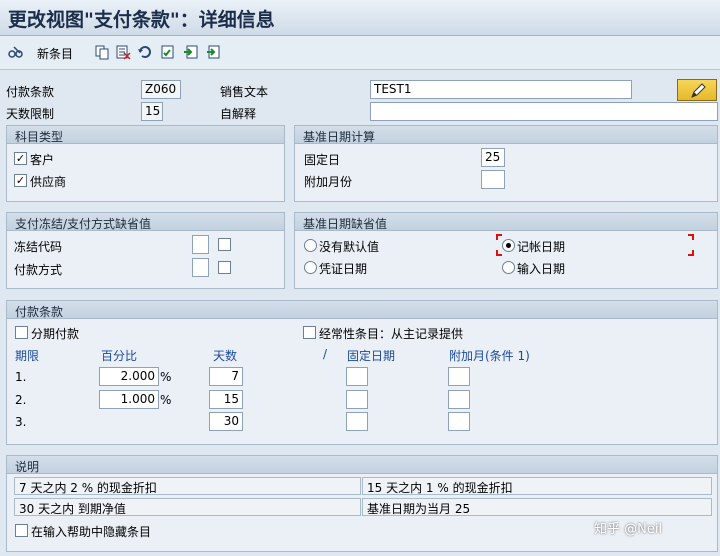 Image resolution: width=720 pixels, height=556 pixels. Describe the element at coordinates (508, 267) in the screenshot. I see `entry-date-radio` at that location.